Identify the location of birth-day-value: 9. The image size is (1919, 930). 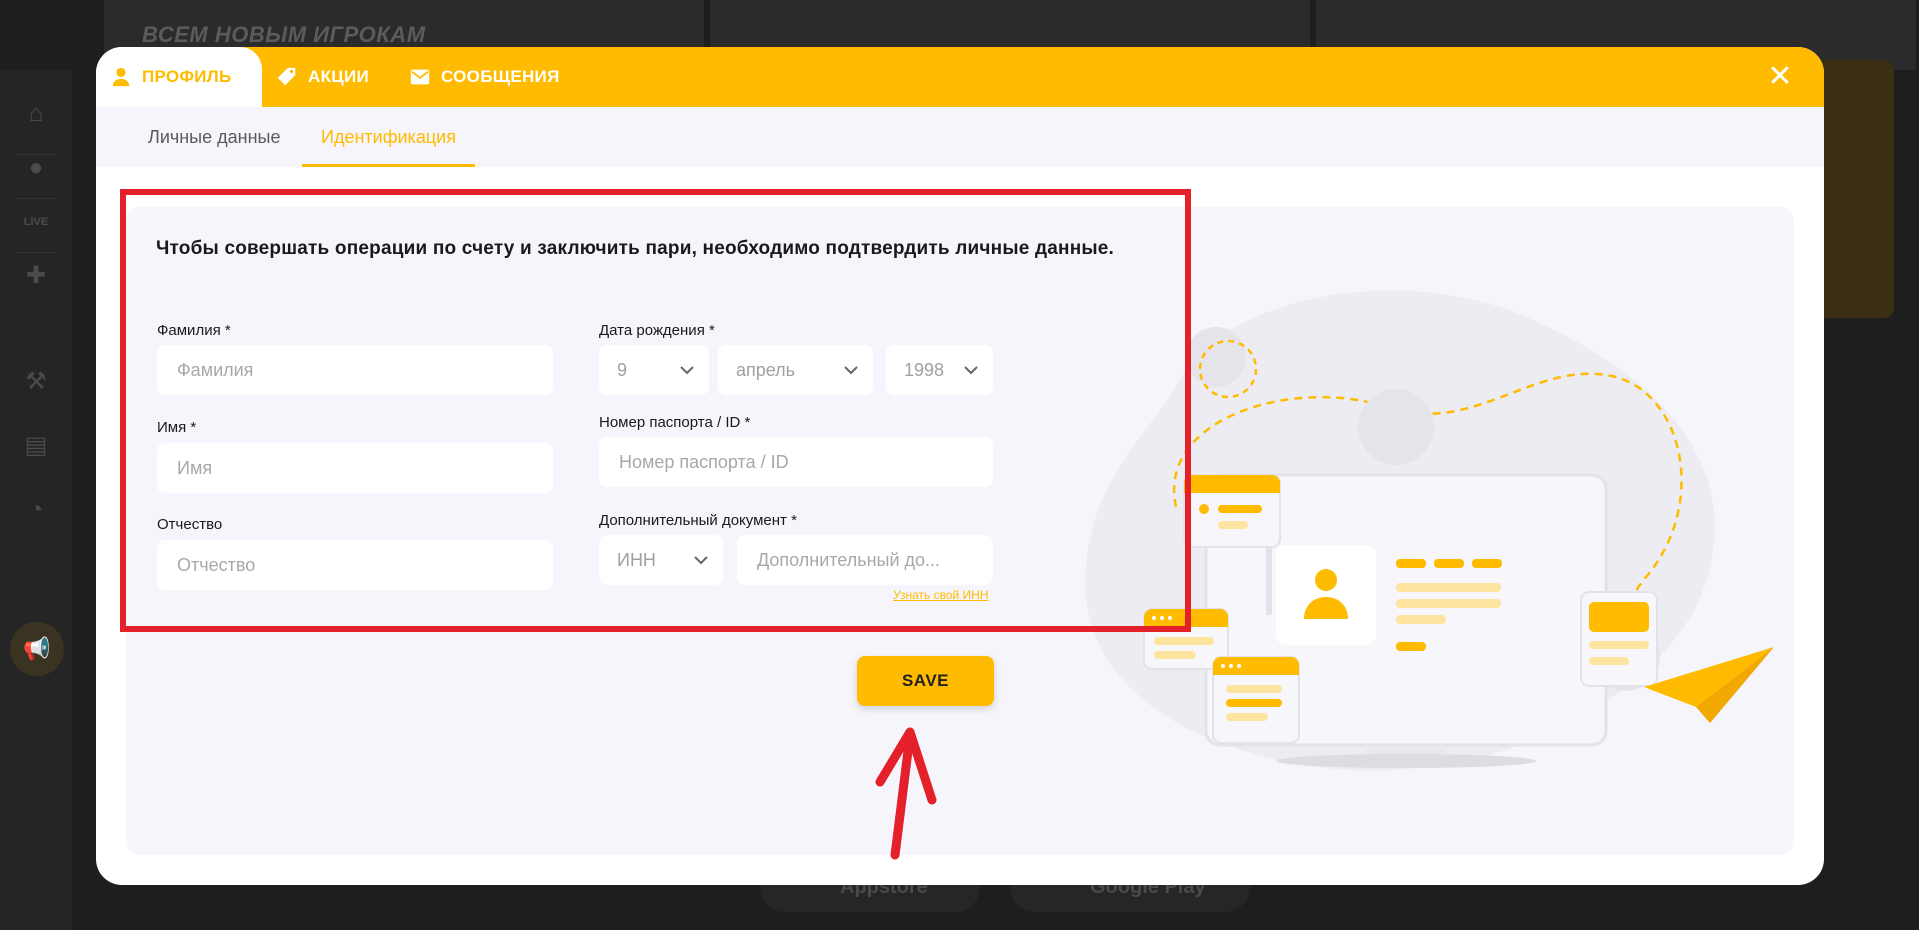
(622, 370).